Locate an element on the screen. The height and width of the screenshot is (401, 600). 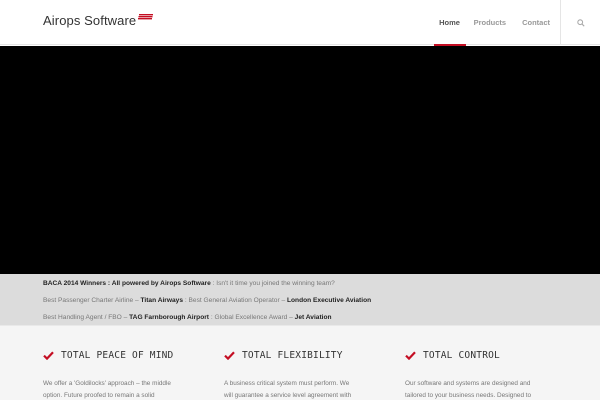
search-button is located at coordinates (580, 22).